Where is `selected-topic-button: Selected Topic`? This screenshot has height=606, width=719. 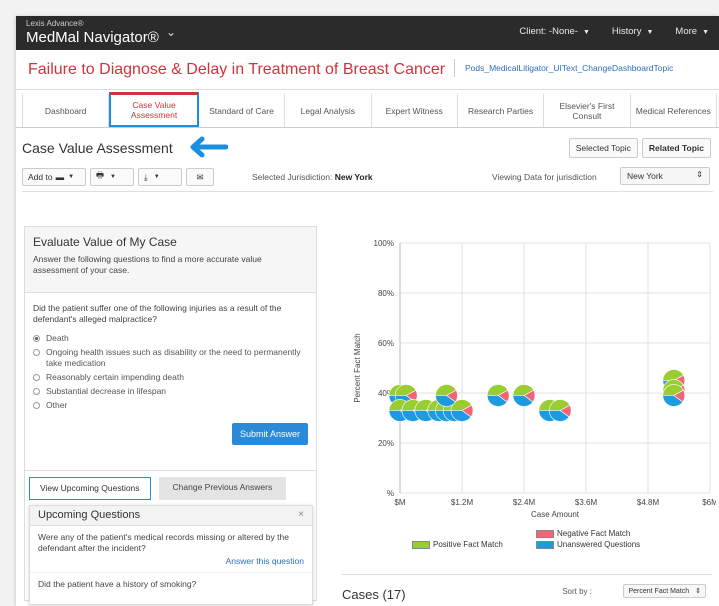 selected-topic-button: Selected Topic is located at coordinates (603, 148).